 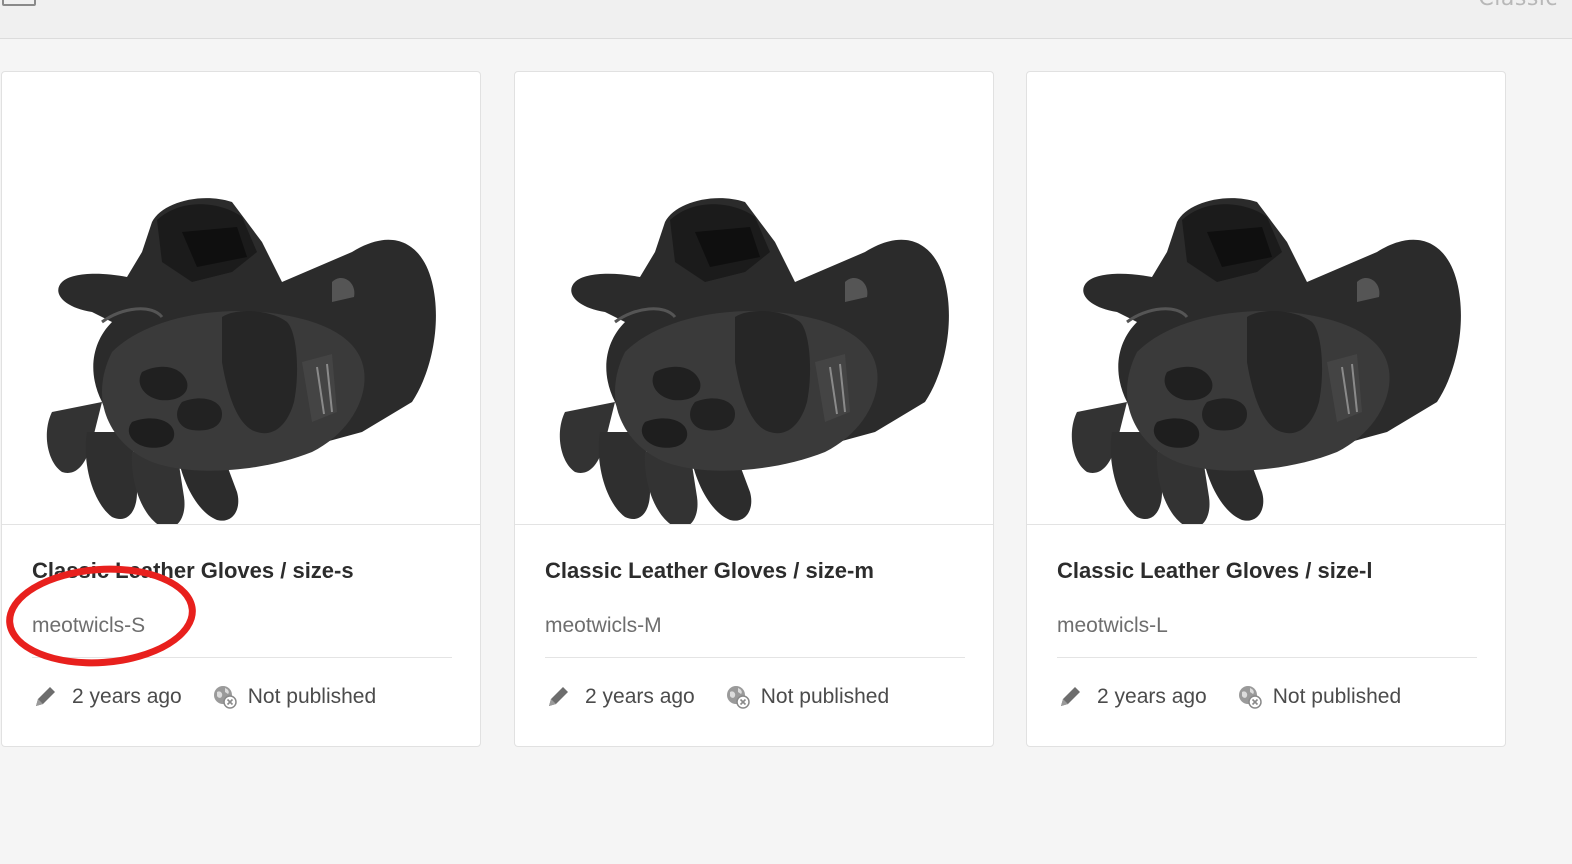 What do you see at coordinates (1215, 570) in the screenshot?
I see `product-title: Classic Leather Gloves / size-l` at bounding box center [1215, 570].